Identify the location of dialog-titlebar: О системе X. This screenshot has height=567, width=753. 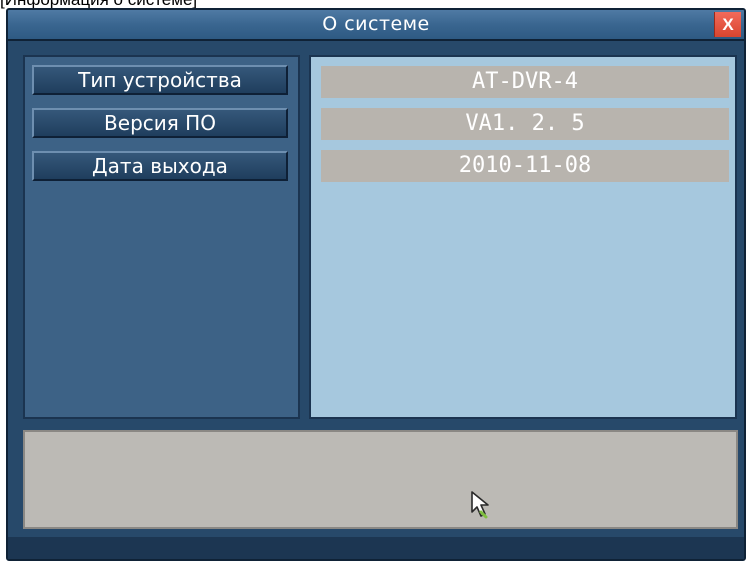
(376, 25).